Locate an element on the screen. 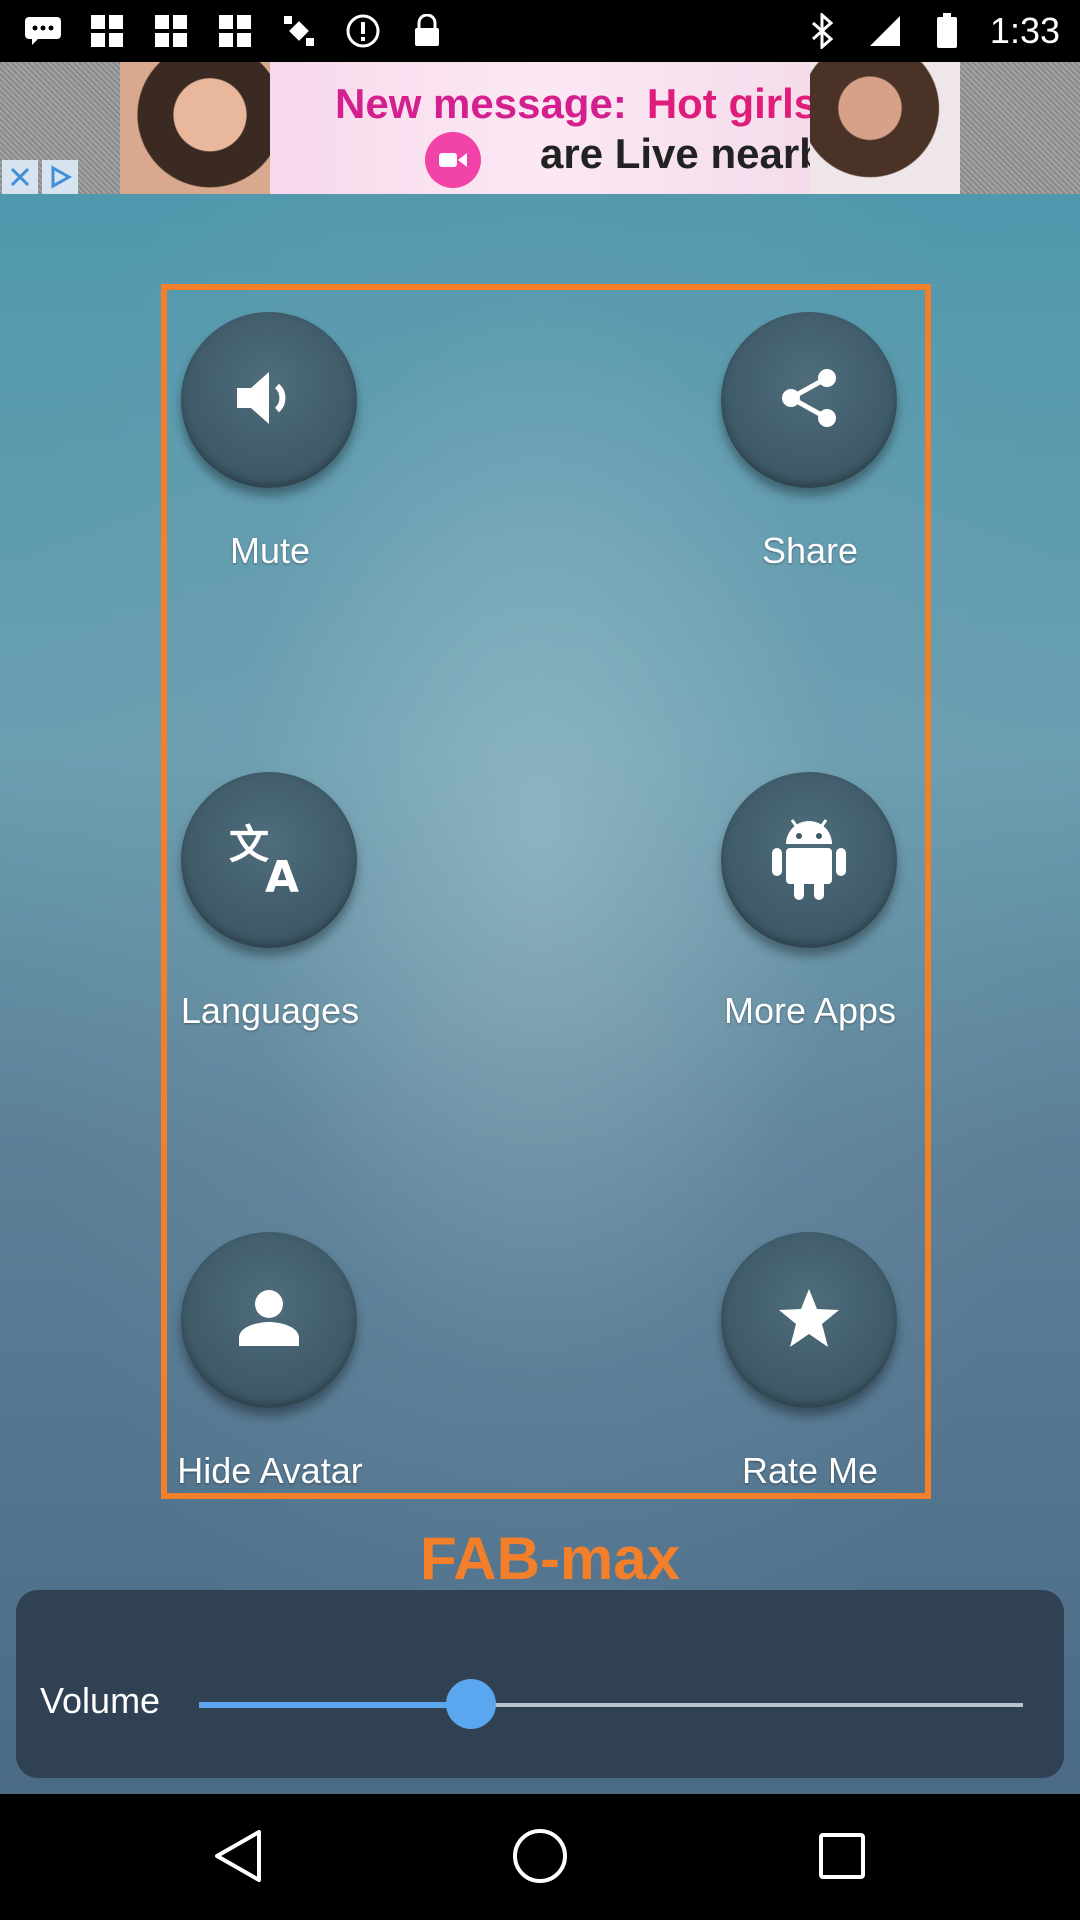 This screenshot has height=1920, width=1080. system-icons: 1:33 is located at coordinates (932, 31).